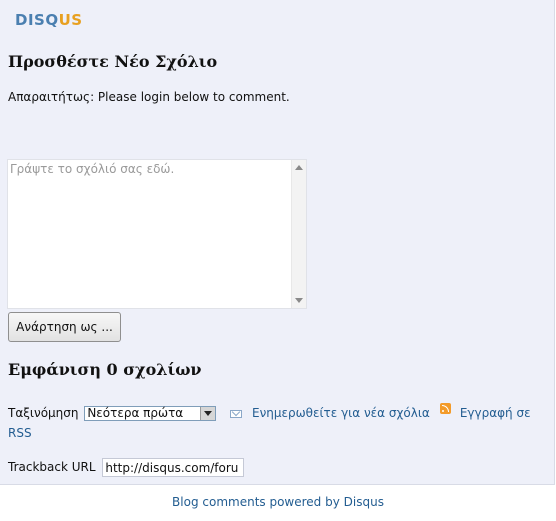 The width and height of the screenshot is (556, 521). I want to click on footer: Blog comments powered by Disqus, so click(278, 502).